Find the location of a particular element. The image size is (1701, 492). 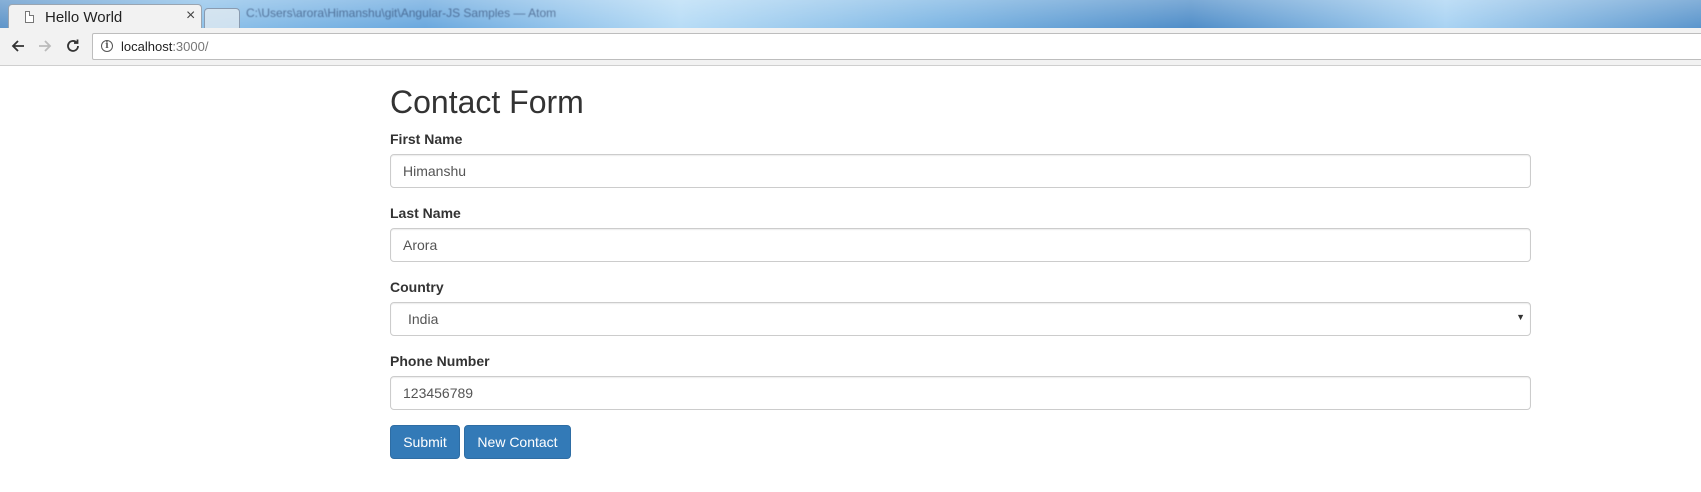

url-text: localhost:3000/ is located at coordinates (164, 46).